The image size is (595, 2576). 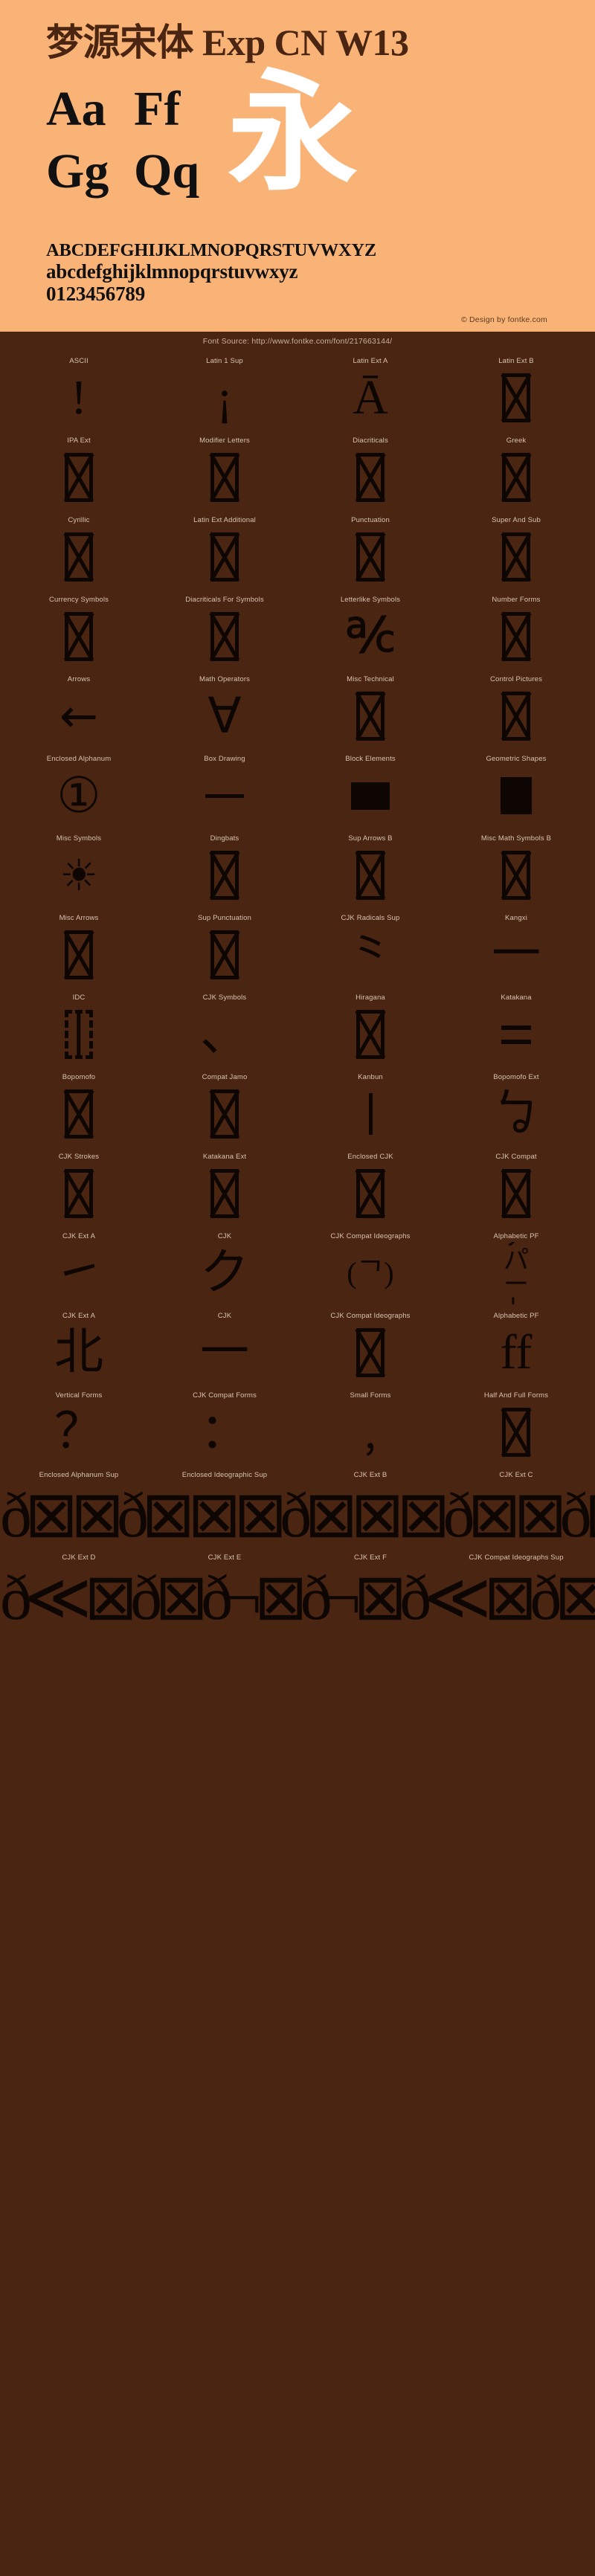 I want to click on unicode-block-cell: CJK Ext A 北, so click(x=79, y=1347).